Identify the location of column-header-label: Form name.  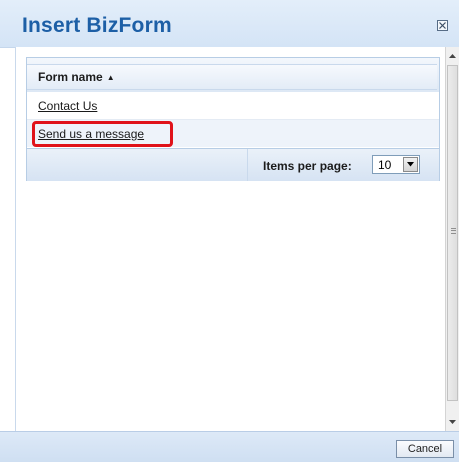
(70, 77).